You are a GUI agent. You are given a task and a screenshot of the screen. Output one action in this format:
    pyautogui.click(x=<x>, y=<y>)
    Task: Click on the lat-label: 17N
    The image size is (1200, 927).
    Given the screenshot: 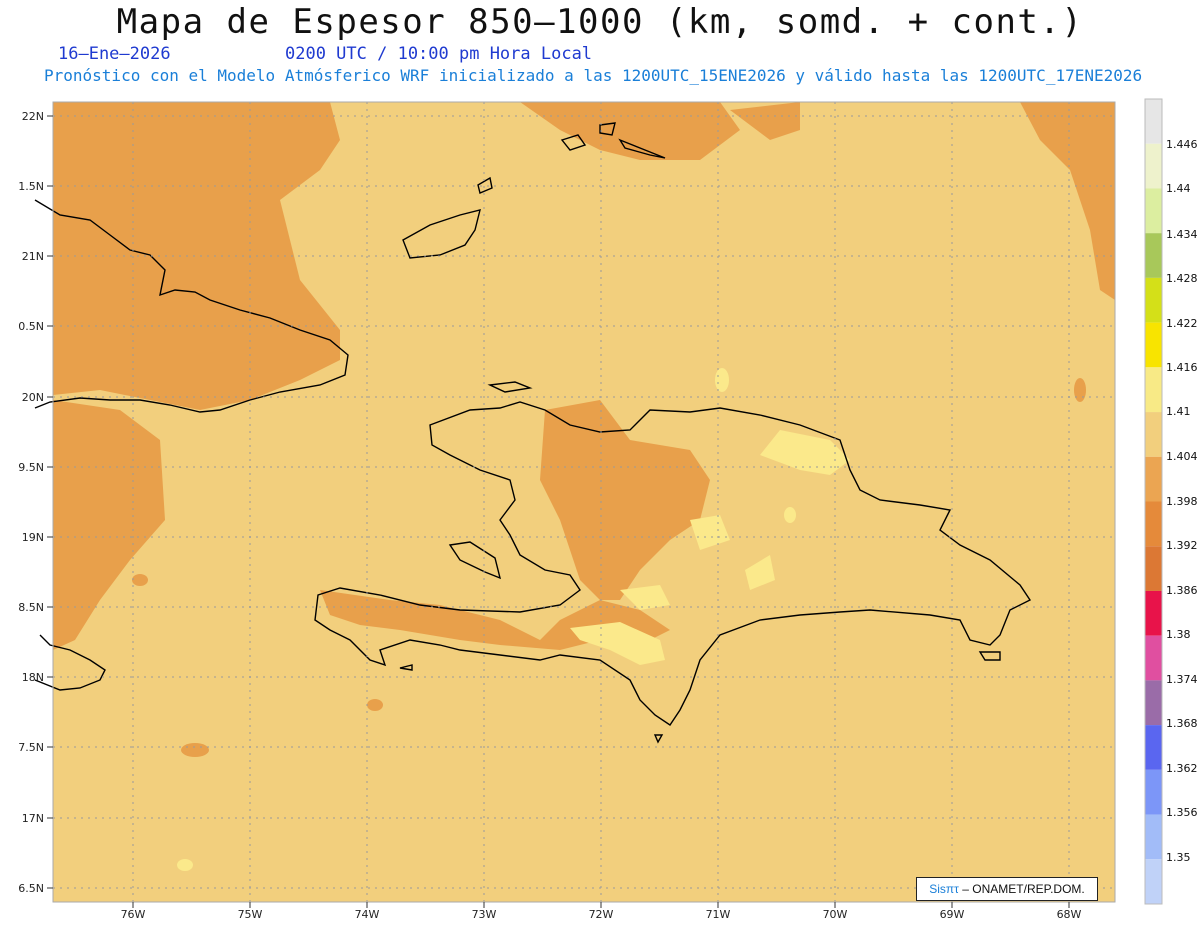 What is the action you would take?
    pyautogui.click(x=33, y=818)
    